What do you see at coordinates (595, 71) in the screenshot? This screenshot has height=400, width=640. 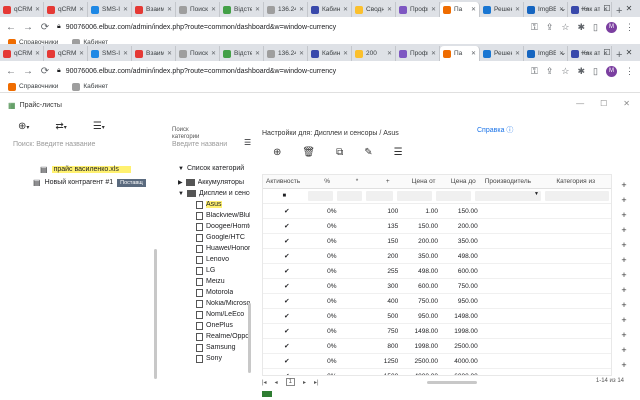 I see `sidebar-icon: ▯` at bounding box center [595, 71].